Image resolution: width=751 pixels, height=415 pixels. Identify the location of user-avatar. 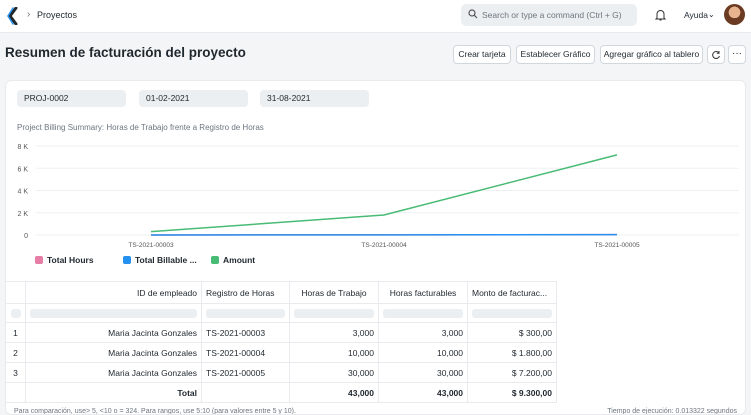
(734, 14).